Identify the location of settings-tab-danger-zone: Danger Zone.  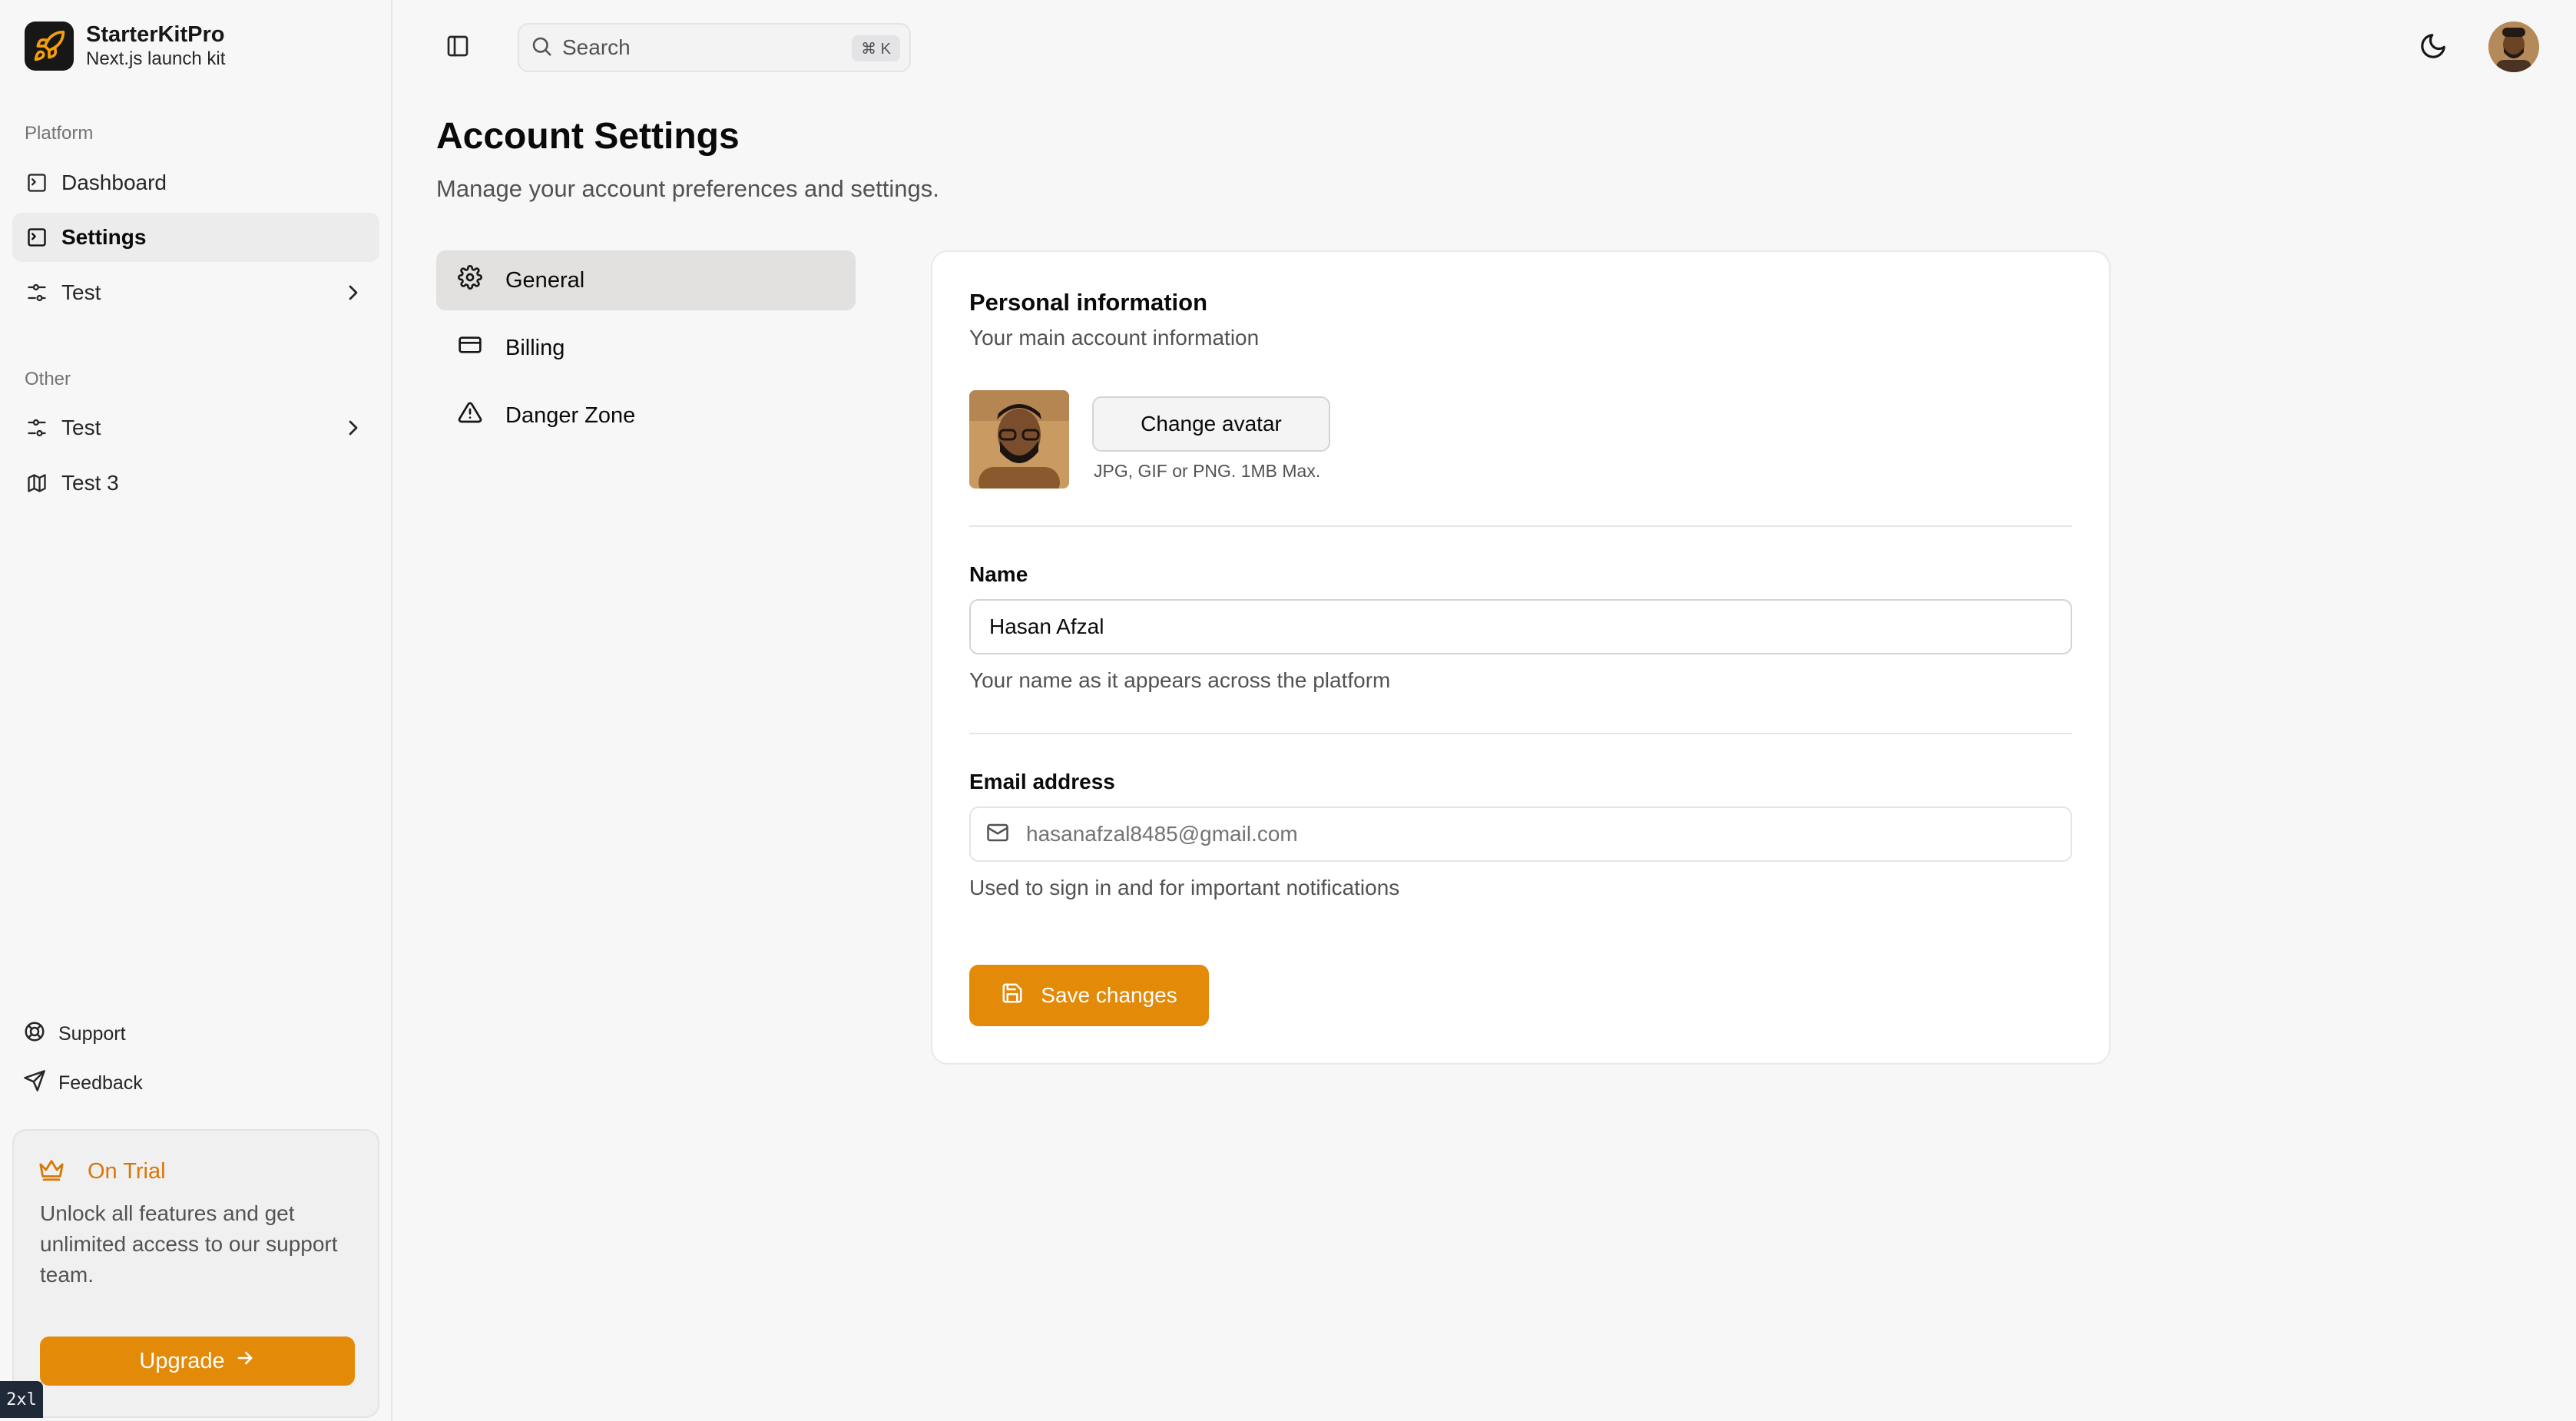
(646, 416).